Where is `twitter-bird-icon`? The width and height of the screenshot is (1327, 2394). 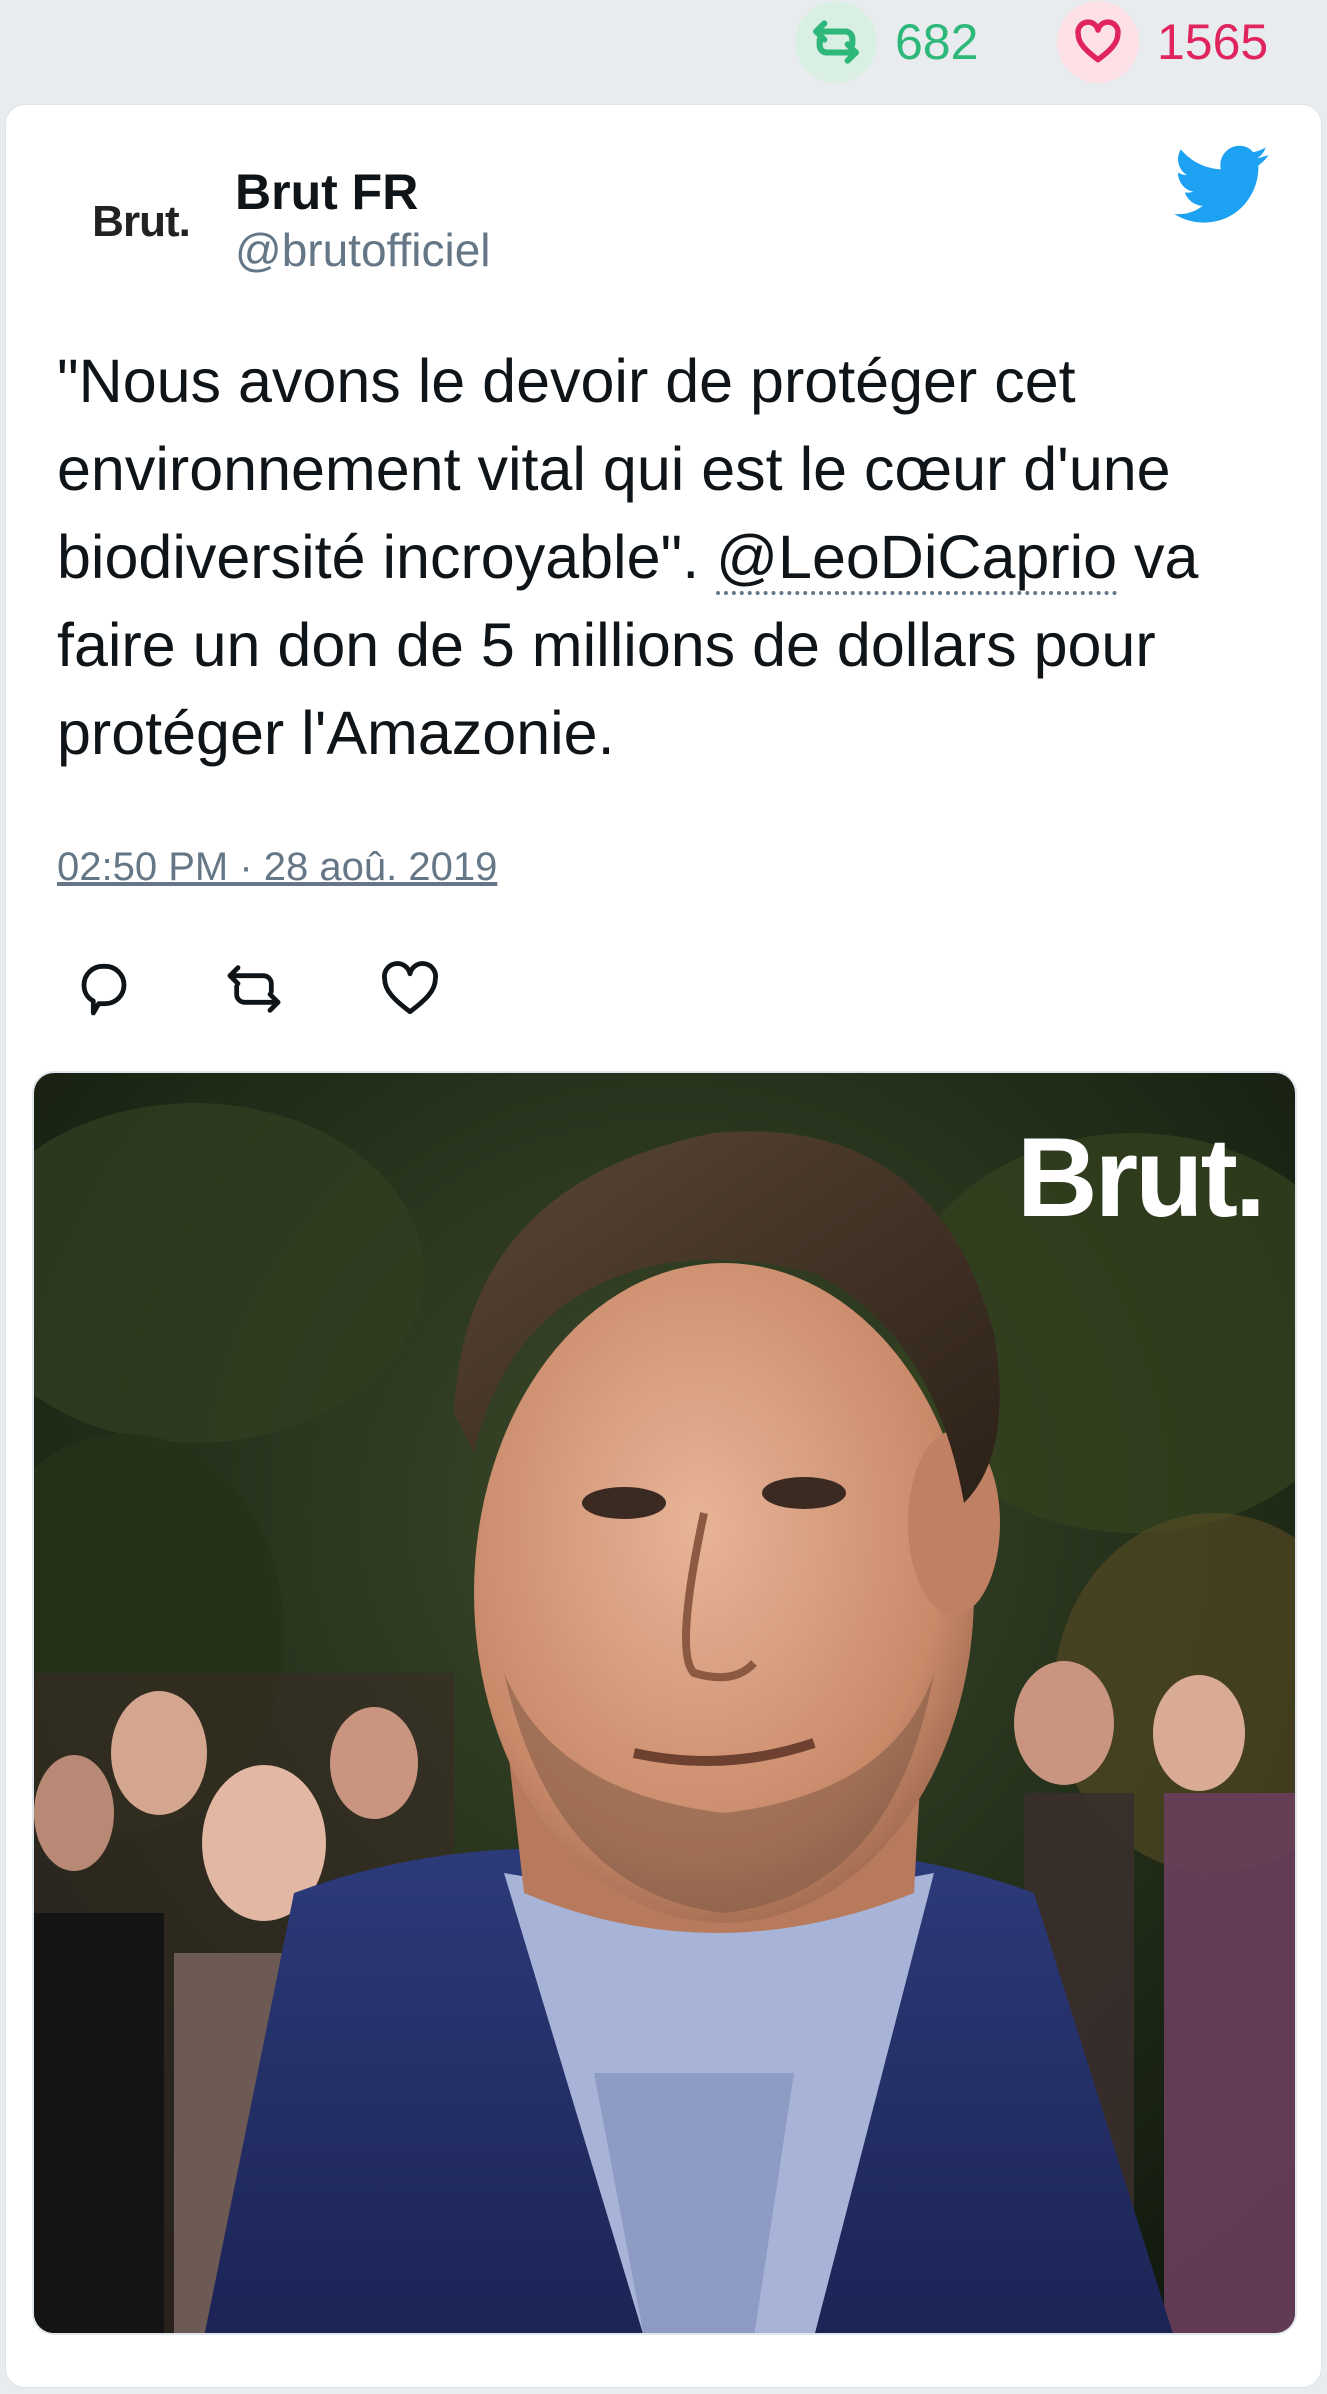
twitter-bird-icon is located at coordinates (1222, 187).